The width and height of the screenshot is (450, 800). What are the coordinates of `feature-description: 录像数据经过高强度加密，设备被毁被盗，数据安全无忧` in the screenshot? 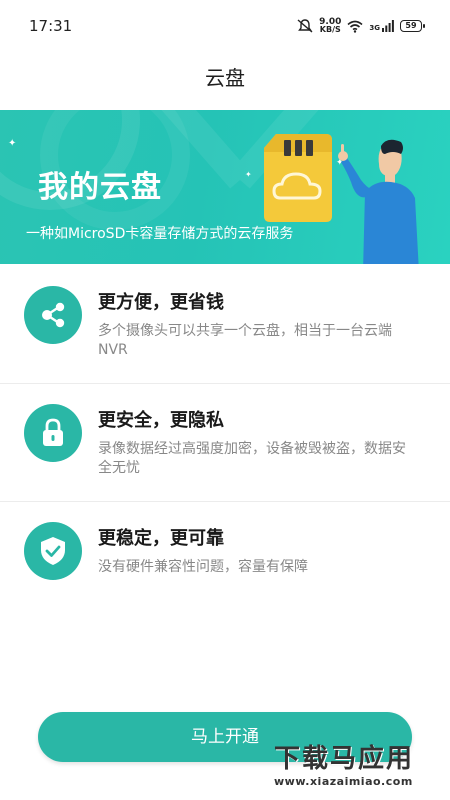 It's located at (252, 458).